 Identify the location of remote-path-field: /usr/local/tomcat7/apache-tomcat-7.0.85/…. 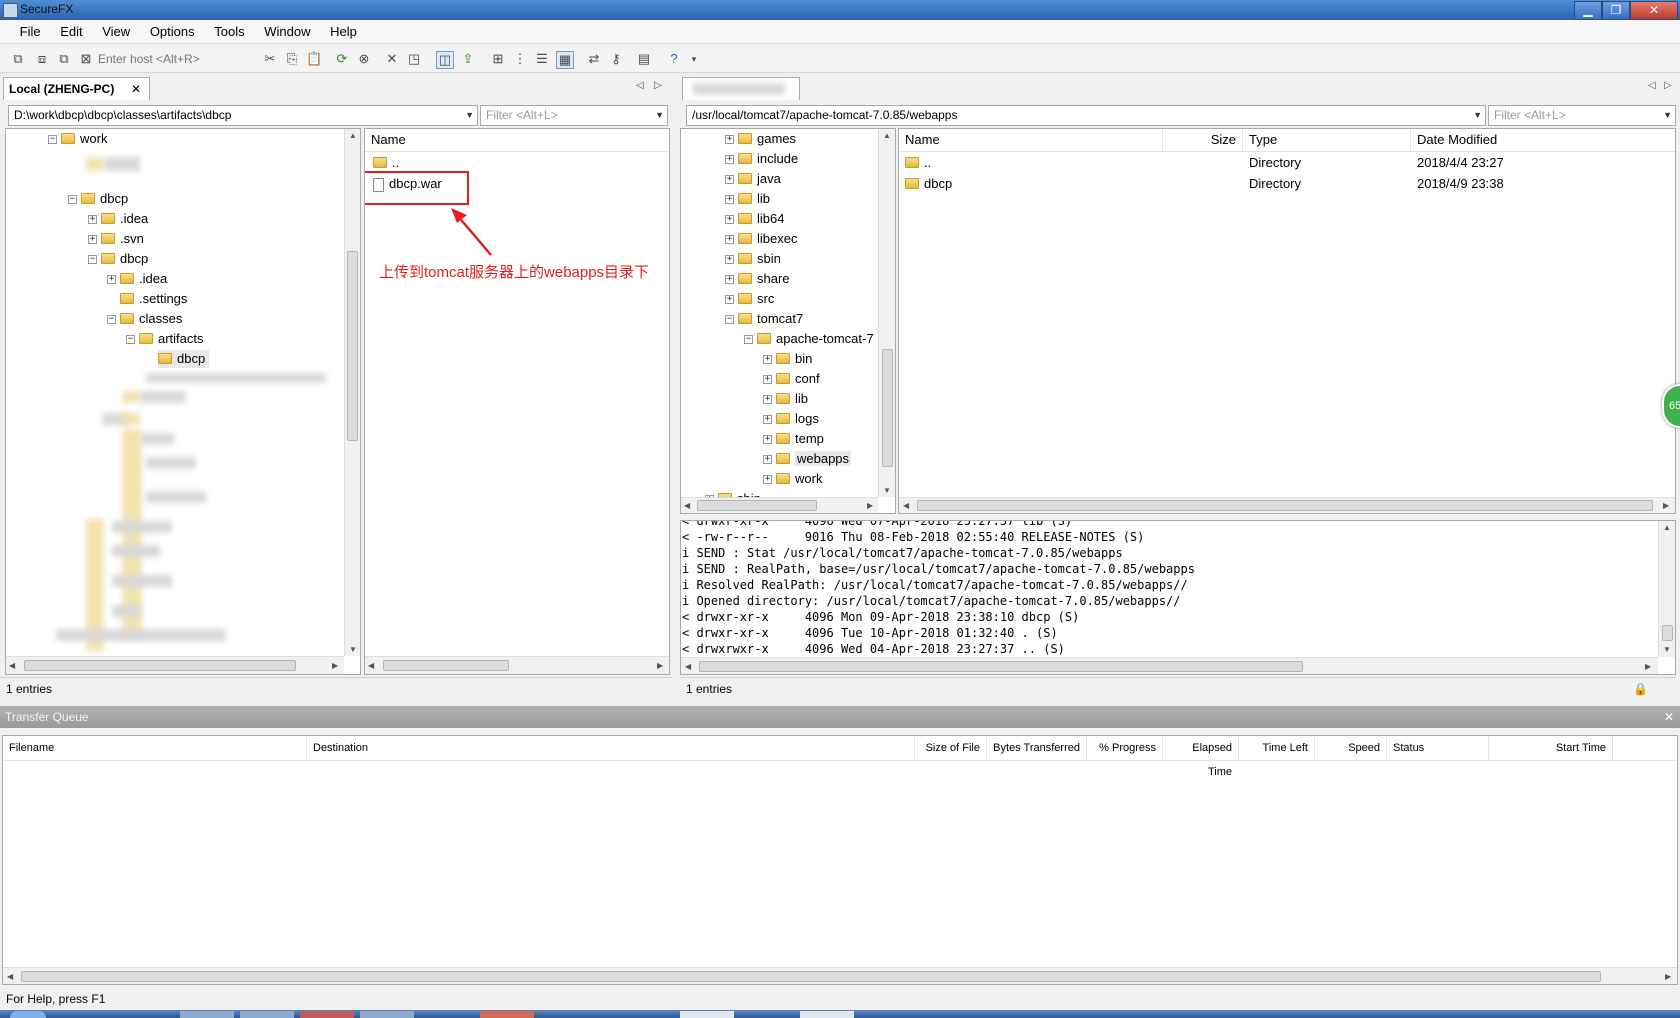
(1086, 115).